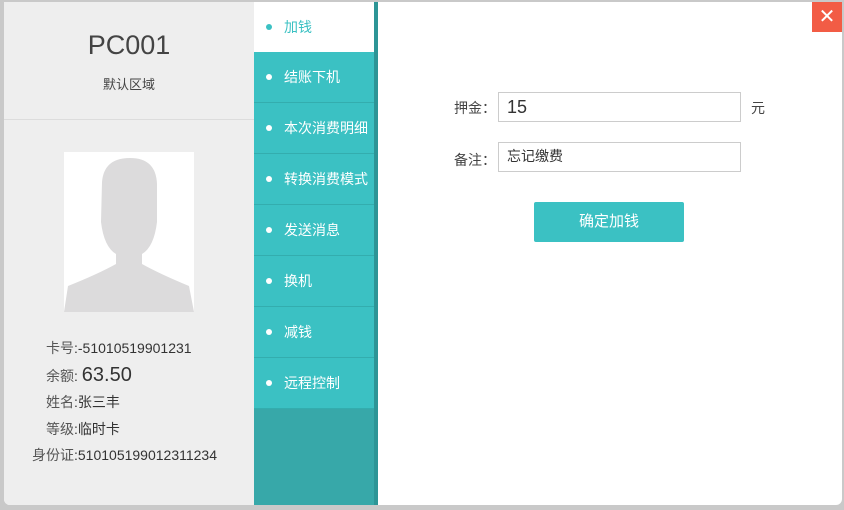 This screenshot has width=844, height=510. I want to click on menu-remote-control: 远程控制, so click(314, 383).